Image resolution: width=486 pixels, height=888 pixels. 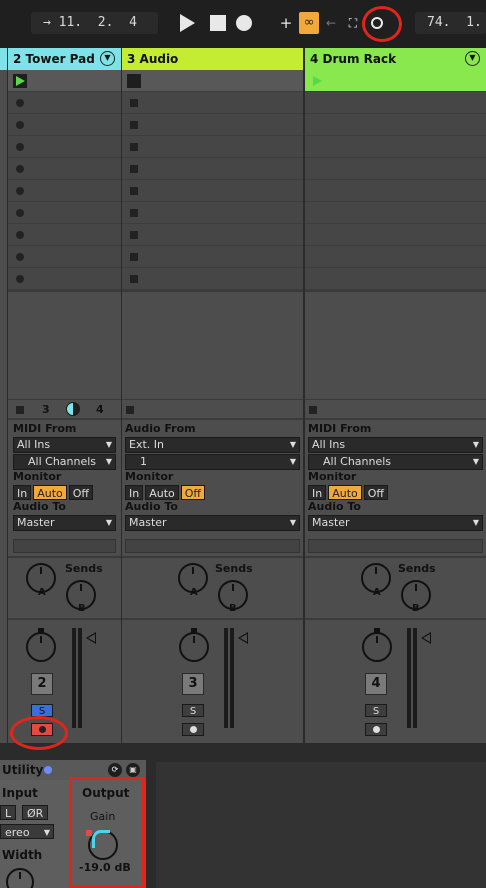 I want to click on device-title-bar: Utility ⟳ ▣, so click(x=73, y=770).